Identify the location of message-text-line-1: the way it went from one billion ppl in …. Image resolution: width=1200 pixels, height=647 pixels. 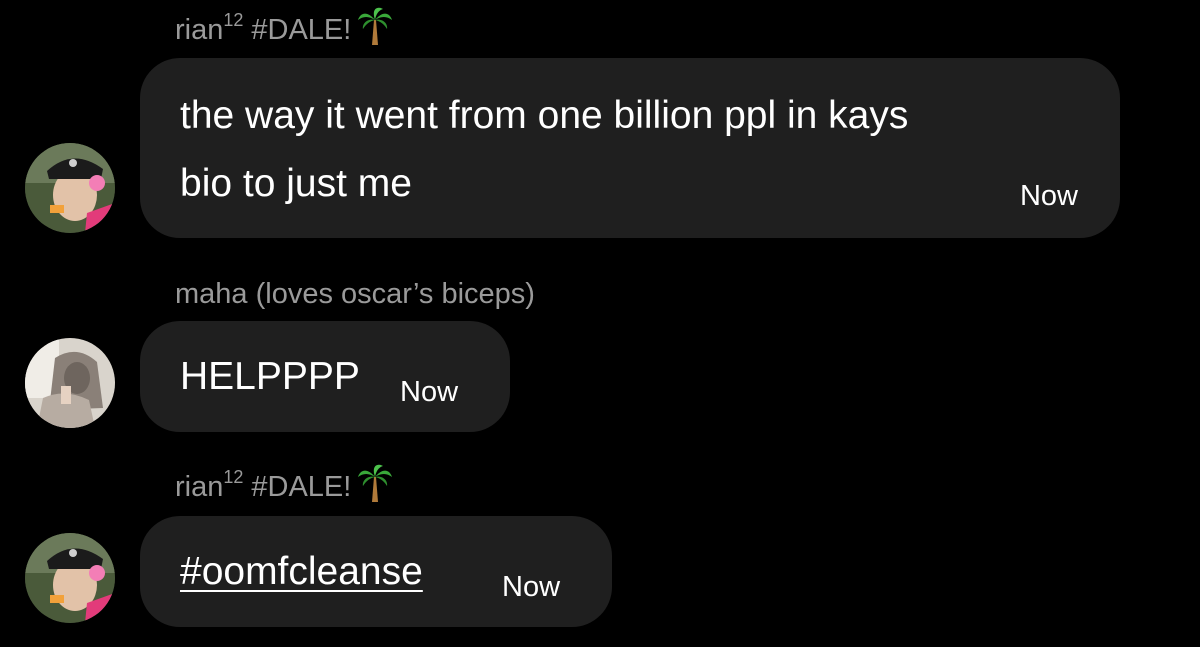
(544, 115).